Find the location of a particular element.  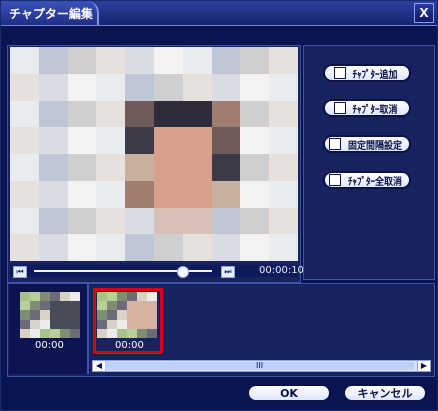

skip-back-button: ⏮ is located at coordinates (20, 272).